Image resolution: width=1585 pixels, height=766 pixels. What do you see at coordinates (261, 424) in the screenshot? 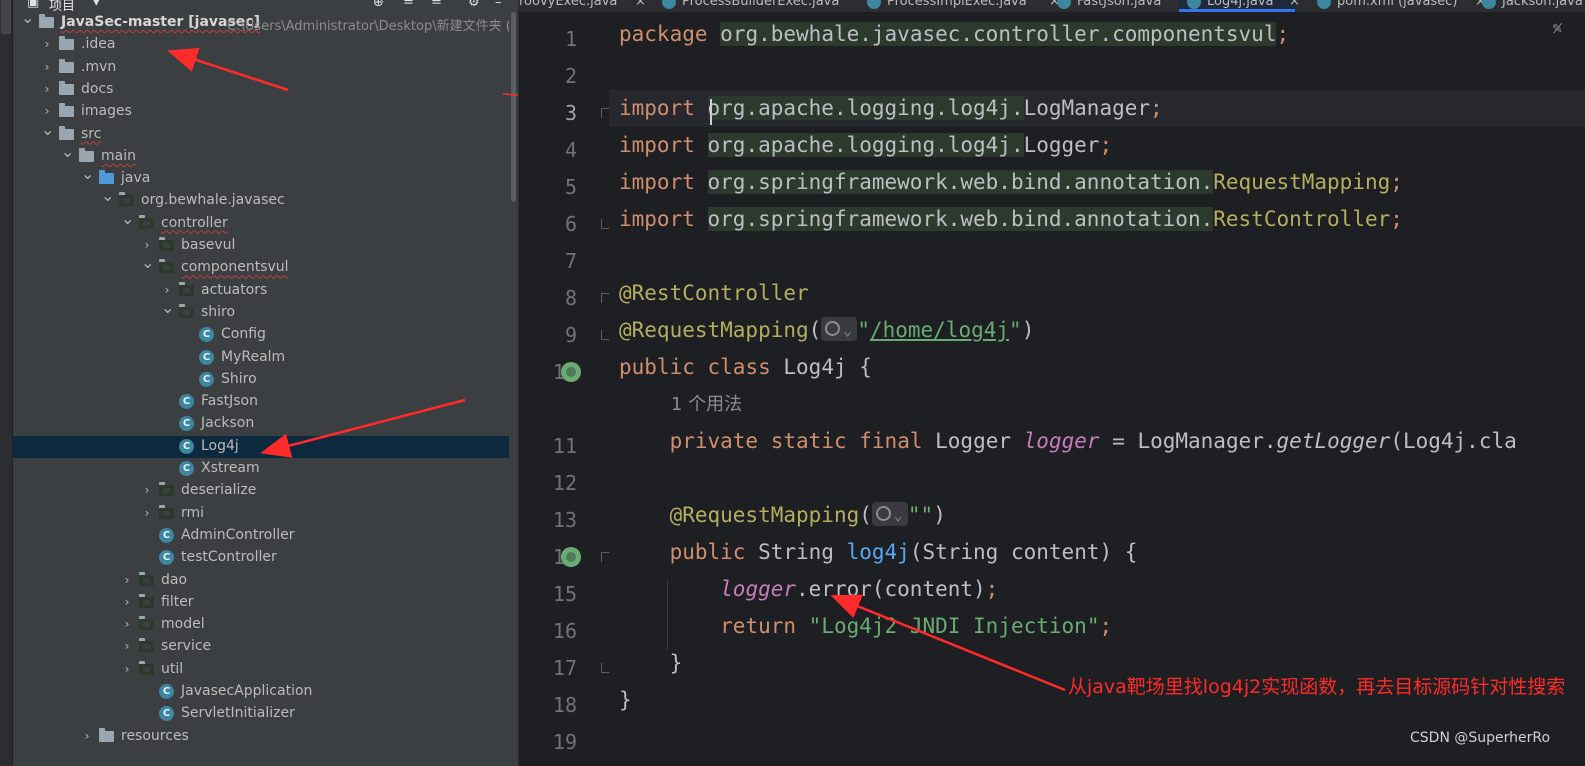
I see `tree-row: C Jackson` at bounding box center [261, 424].